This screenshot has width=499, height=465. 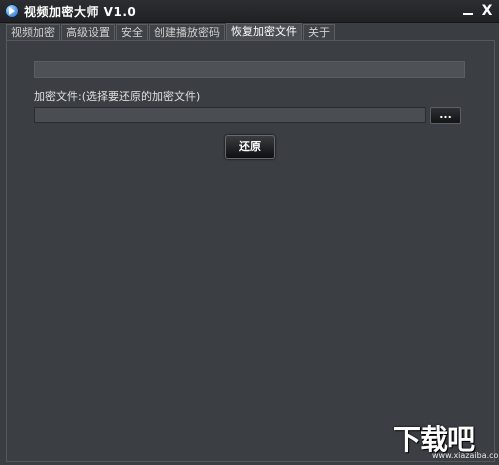 What do you see at coordinates (319, 32) in the screenshot?
I see `tab-about: 关于` at bounding box center [319, 32].